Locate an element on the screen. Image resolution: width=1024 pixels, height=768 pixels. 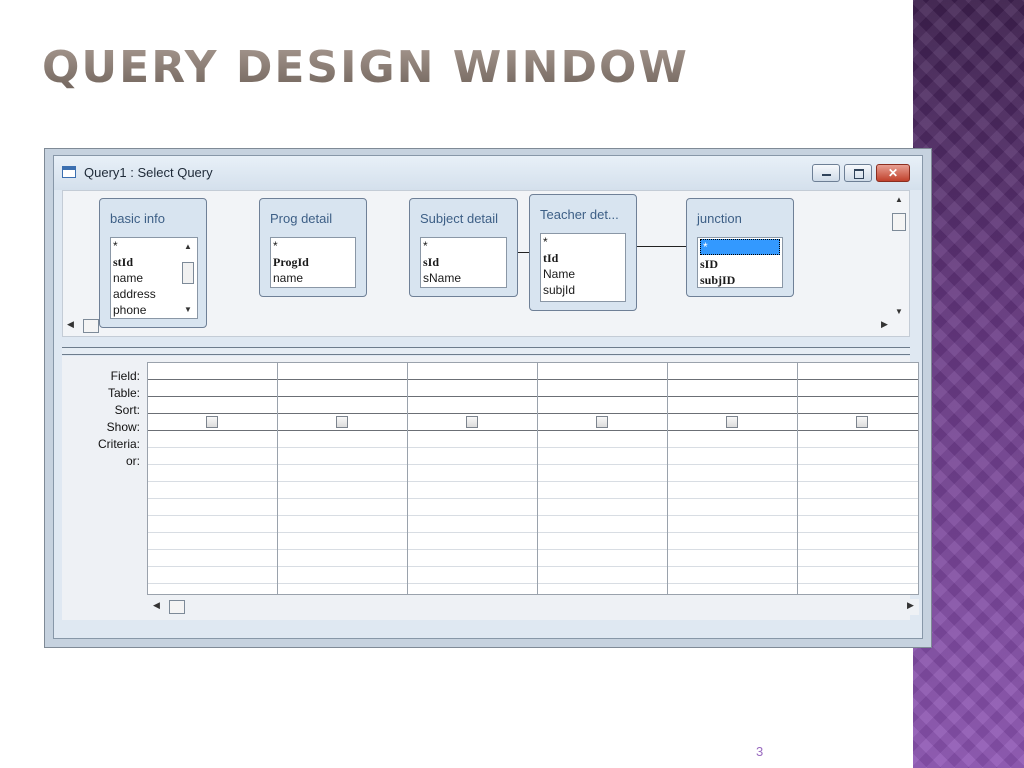
field-item-key: sId is located at coordinates (463, 262).